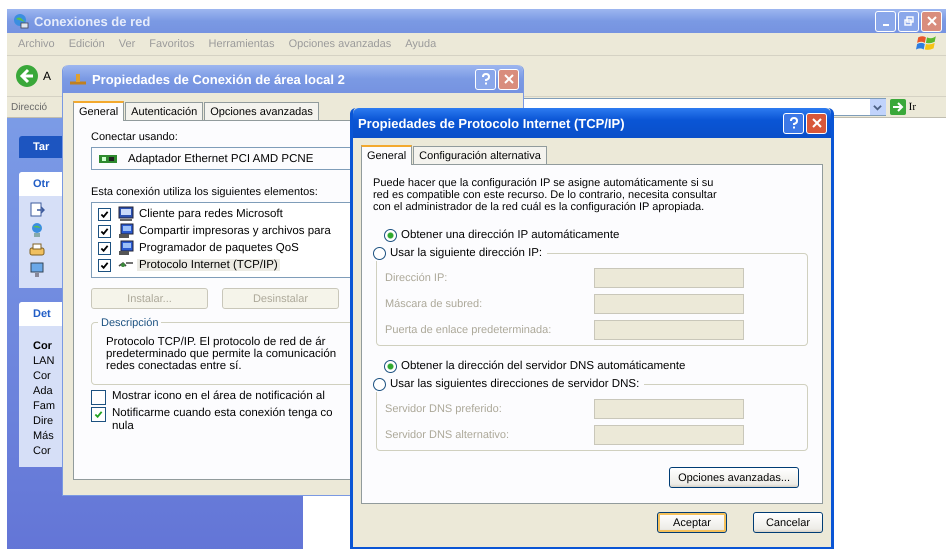 This screenshot has height=549, width=946. Describe the element at coordinates (78, 79) in the screenshot. I see `network-connection-icon` at that location.